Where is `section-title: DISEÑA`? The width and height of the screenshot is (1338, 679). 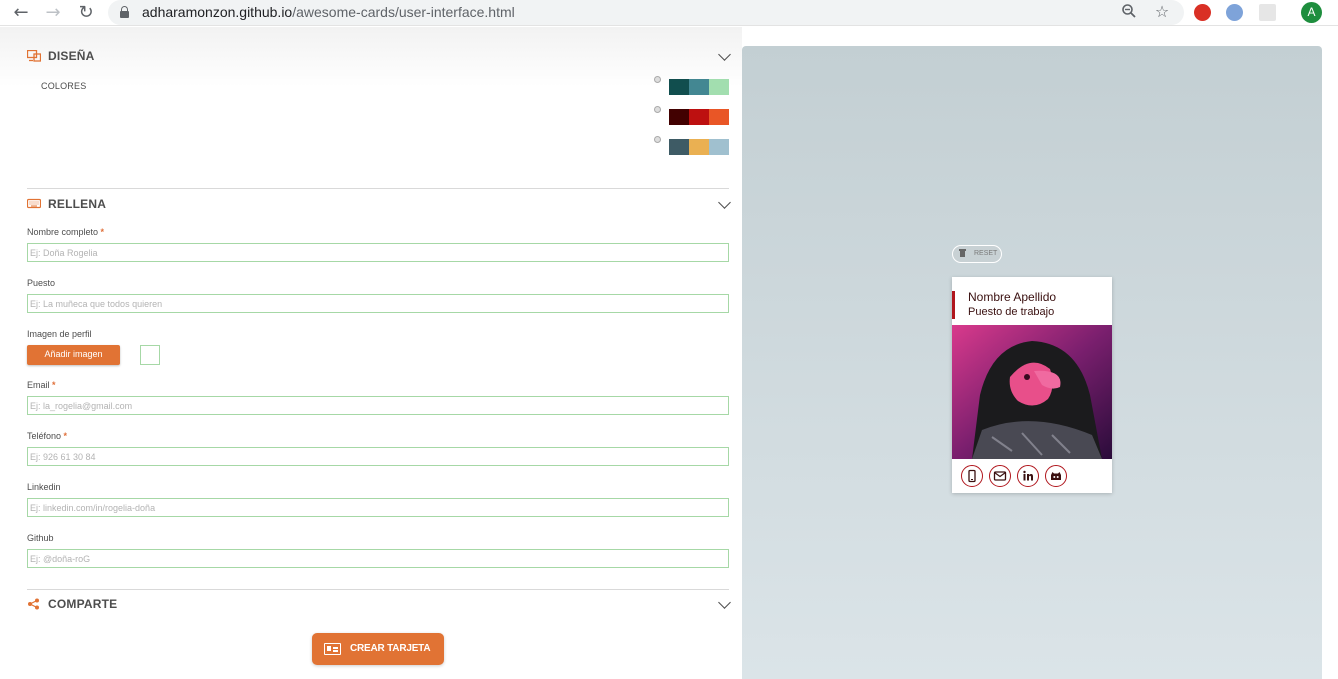 section-title: DISEÑA is located at coordinates (71, 56).